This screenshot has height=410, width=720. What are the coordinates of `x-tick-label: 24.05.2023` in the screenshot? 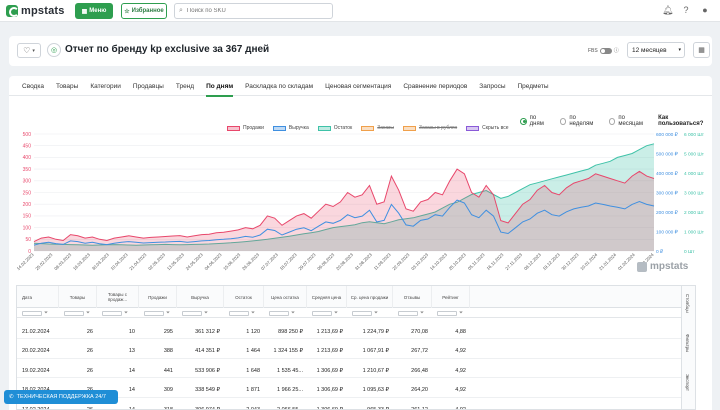 It's located at (194, 261).